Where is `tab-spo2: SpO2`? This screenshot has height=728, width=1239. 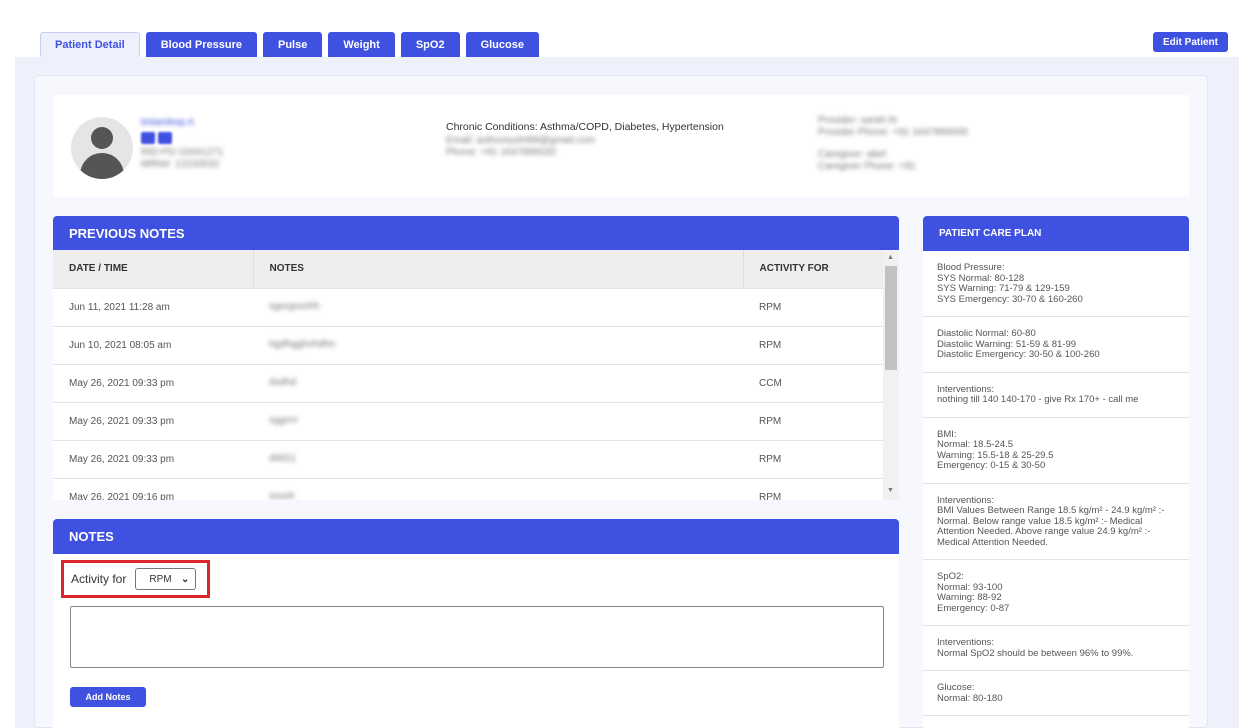 tab-spo2: SpO2 is located at coordinates (430, 44).